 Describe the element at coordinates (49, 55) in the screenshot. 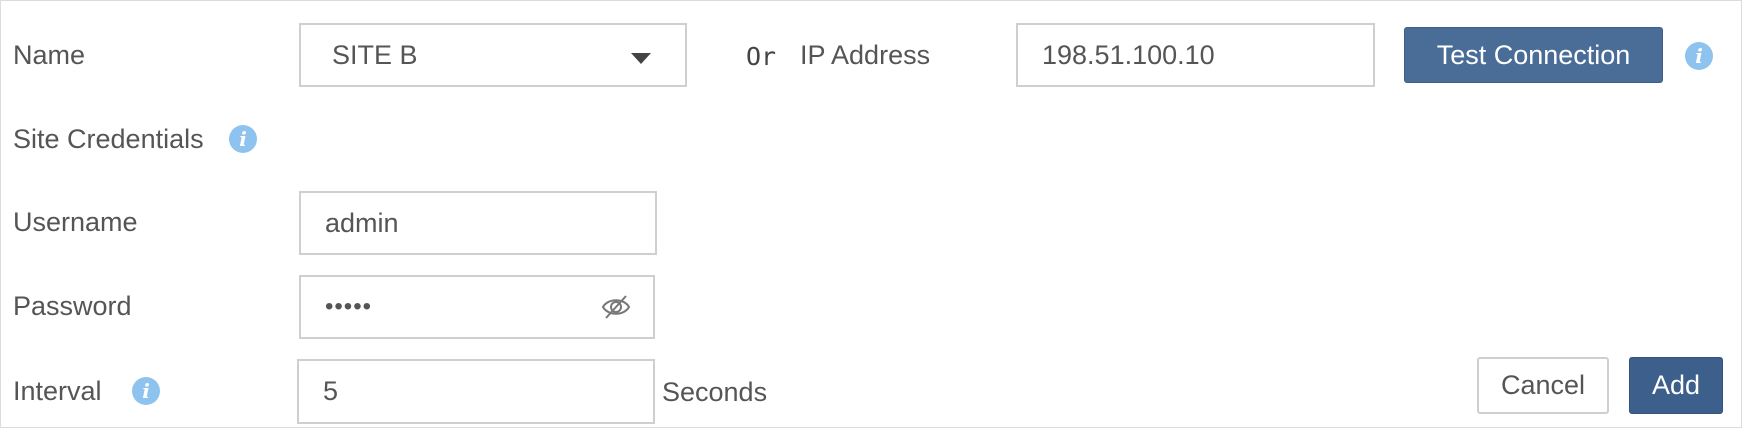

I see `name-label: Name` at that location.